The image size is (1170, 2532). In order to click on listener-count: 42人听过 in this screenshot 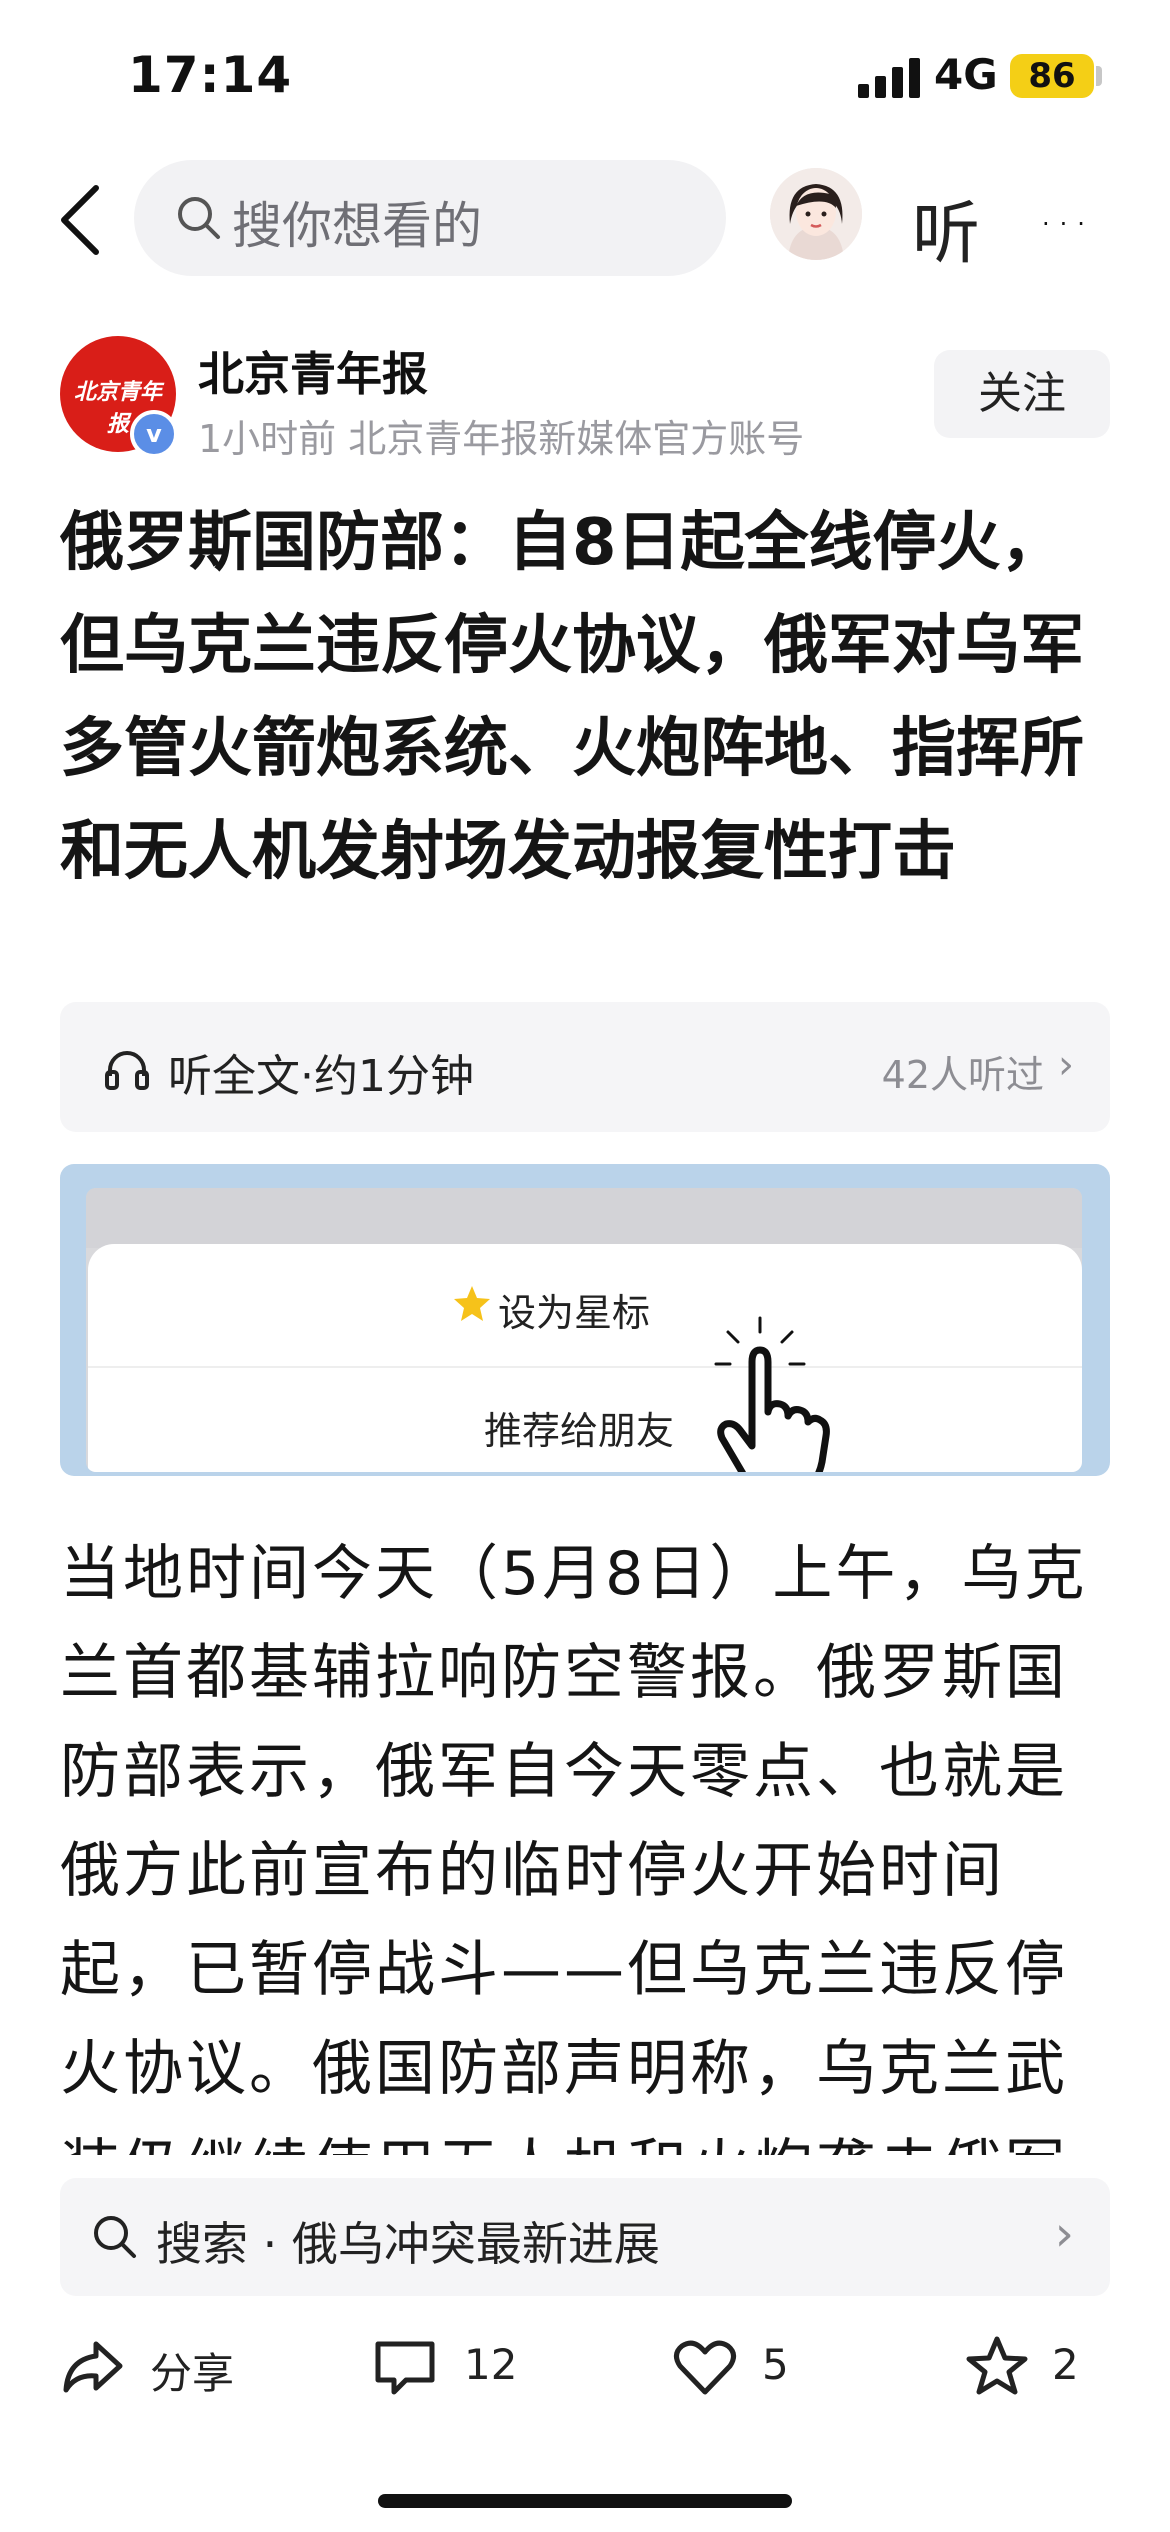, I will do `click(962, 1075)`.